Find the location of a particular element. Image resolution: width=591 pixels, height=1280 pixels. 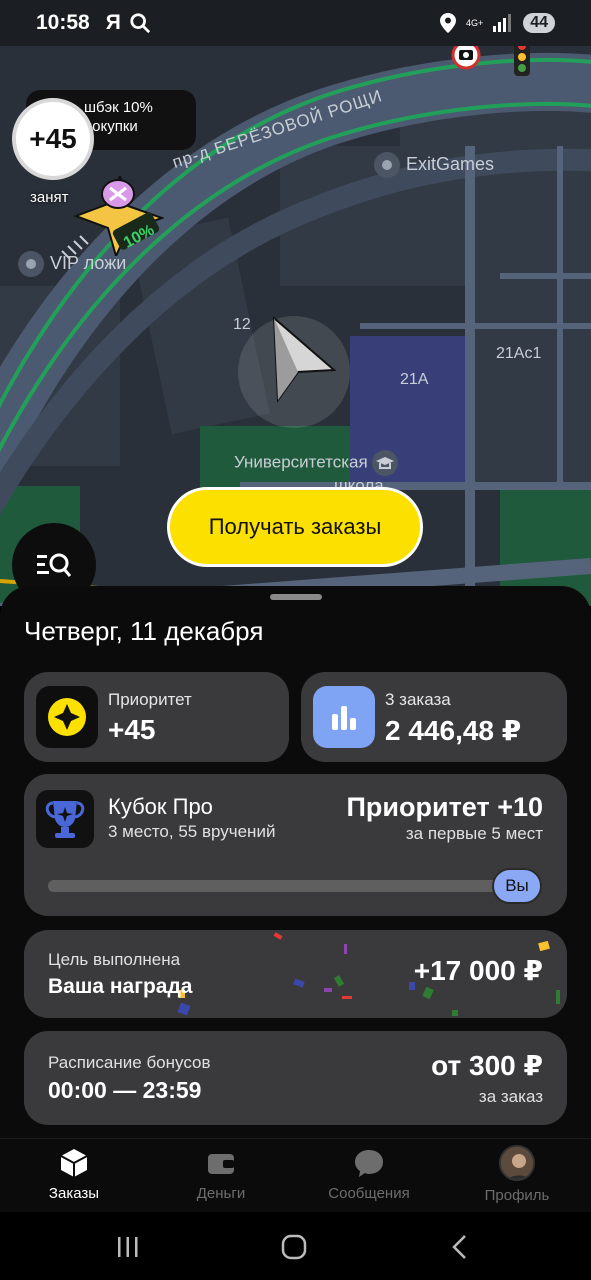

nav-orders-label: Заказы is located at coordinates (74, 1193).